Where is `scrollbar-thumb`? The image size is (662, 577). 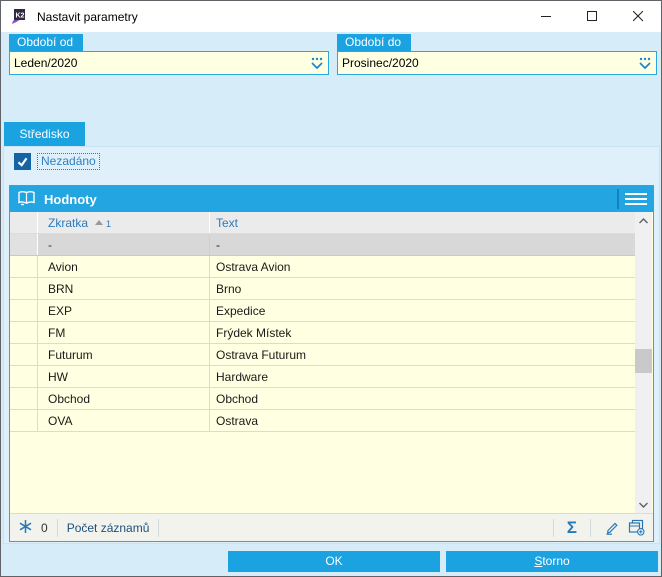 scrollbar-thumb is located at coordinates (643, 361).